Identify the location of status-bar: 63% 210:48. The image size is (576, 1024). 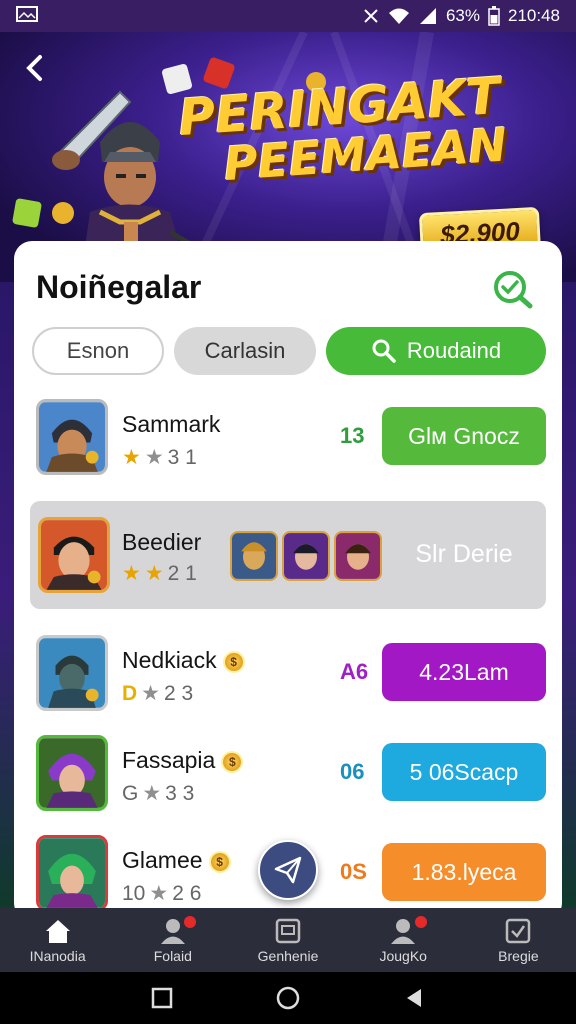
(288, 16).